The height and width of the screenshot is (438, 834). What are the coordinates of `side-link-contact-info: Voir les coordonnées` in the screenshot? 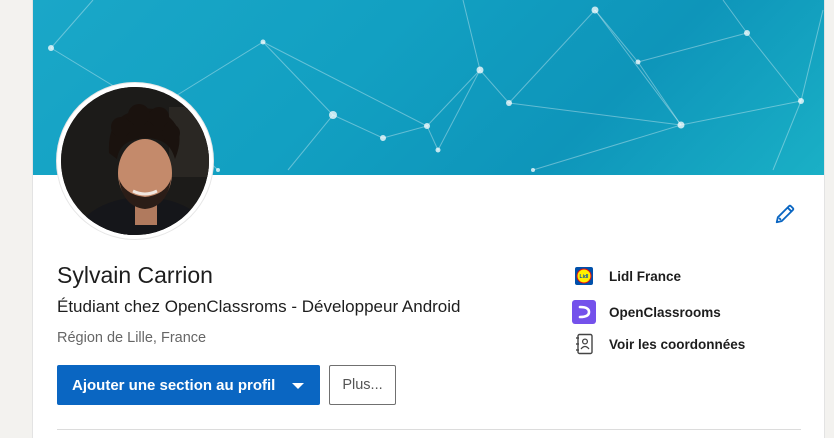 It's located at (658, 344).